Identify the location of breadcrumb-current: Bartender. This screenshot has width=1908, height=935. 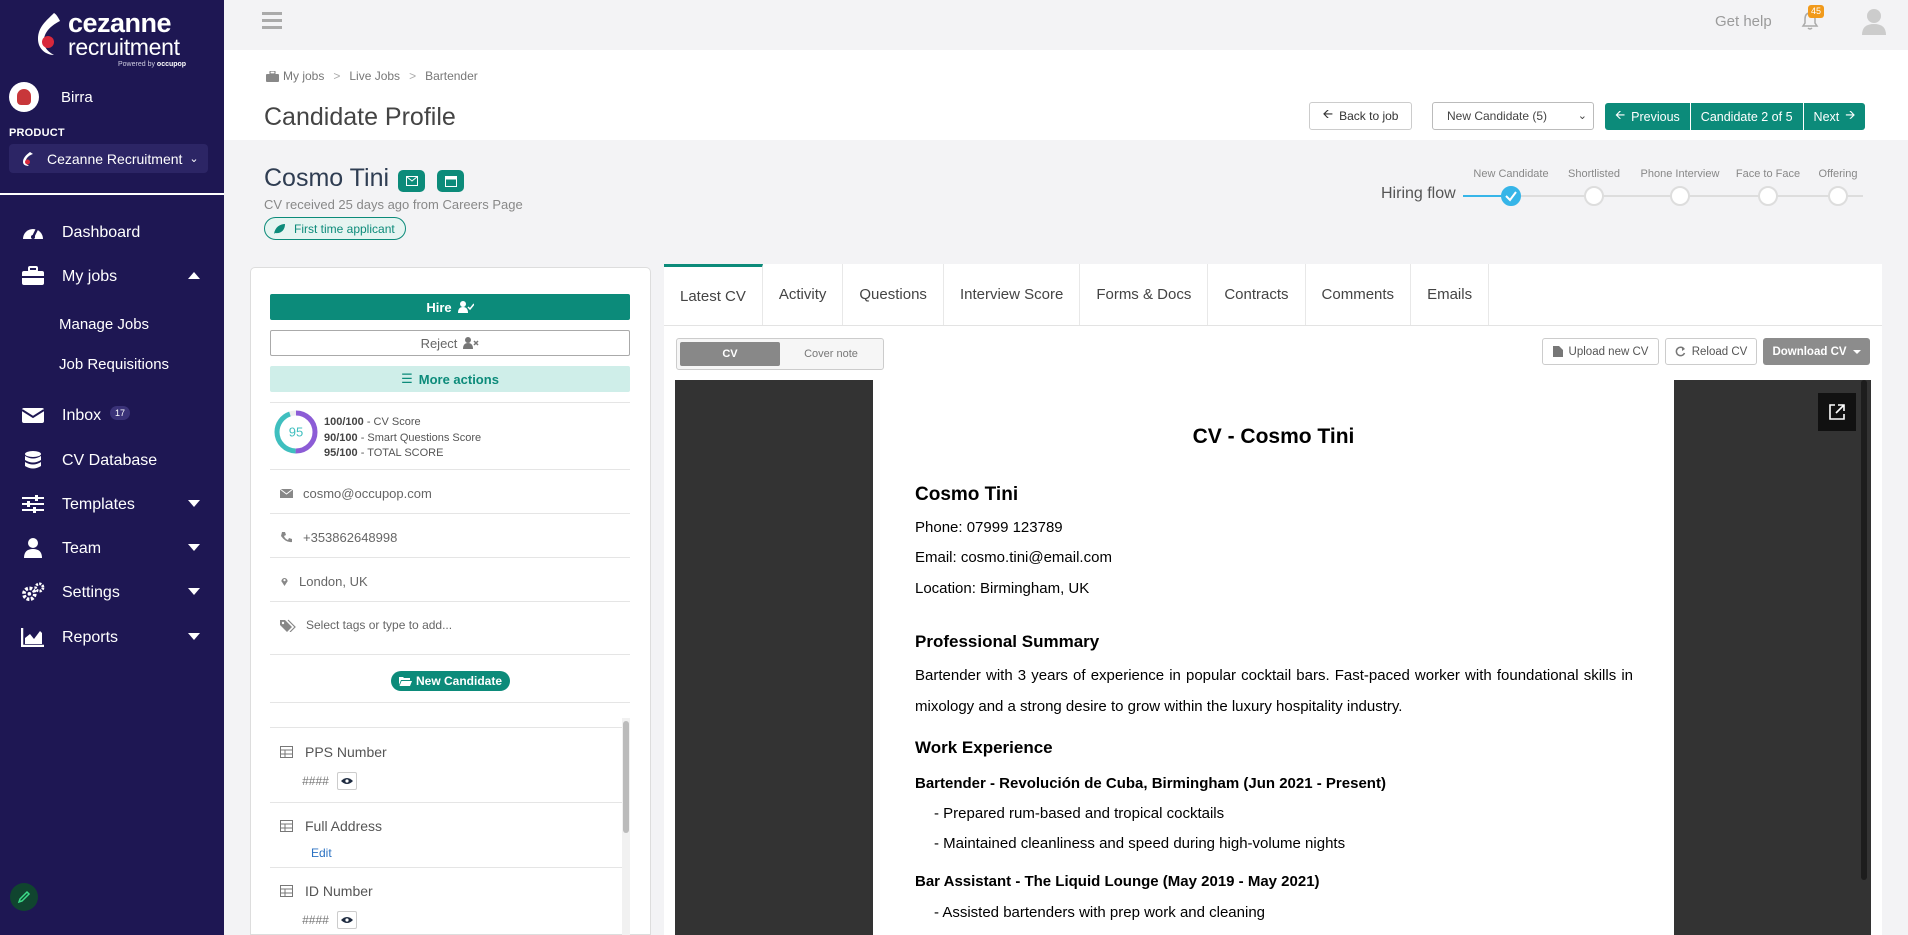
(451, 76).